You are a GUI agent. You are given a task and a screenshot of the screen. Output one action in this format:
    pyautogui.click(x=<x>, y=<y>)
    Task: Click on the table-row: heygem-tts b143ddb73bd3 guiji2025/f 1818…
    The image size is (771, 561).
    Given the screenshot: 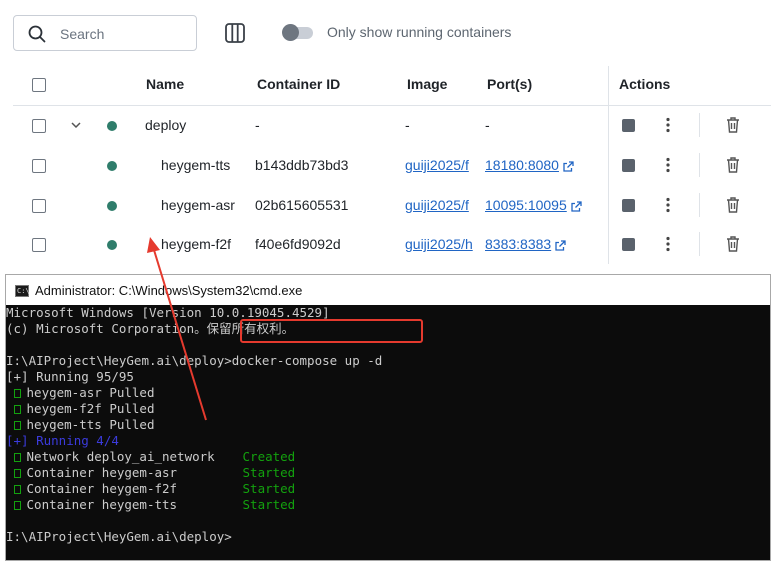 What is the action you would take?
    pyautogui.click(x=392, y=165)
    